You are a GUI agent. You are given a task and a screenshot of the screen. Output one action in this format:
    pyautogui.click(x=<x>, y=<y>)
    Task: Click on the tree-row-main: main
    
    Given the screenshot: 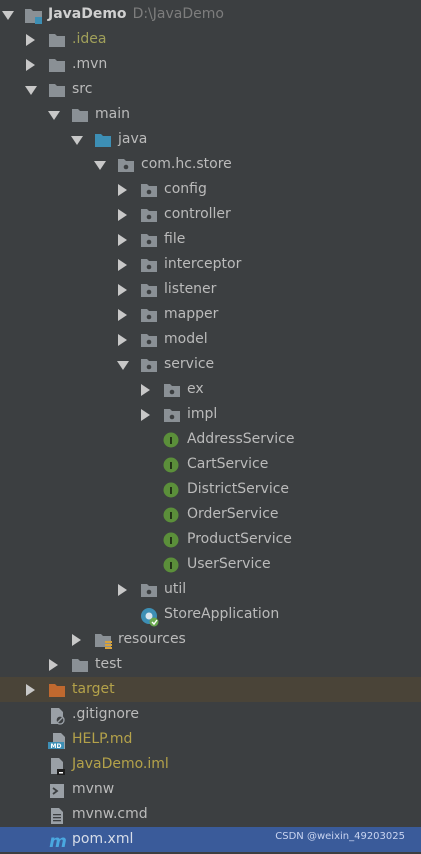 What is the action you would take?
    pyautogui.click(x=210, y=114)
    